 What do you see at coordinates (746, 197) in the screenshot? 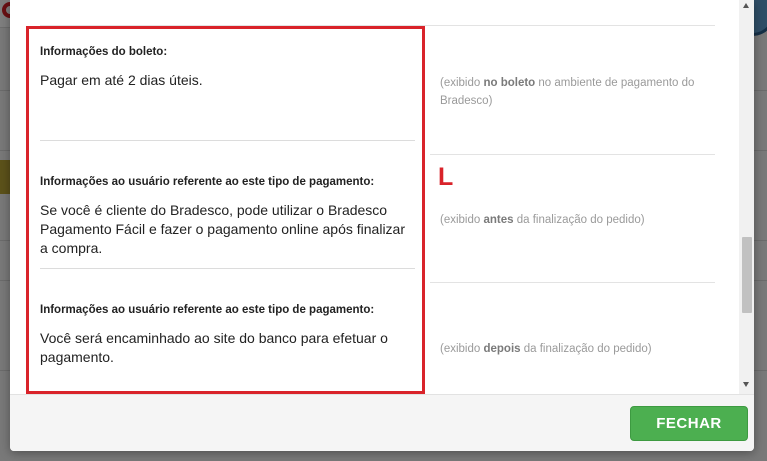
I see `modal-scrollbar` at bounding box center [746, 197].